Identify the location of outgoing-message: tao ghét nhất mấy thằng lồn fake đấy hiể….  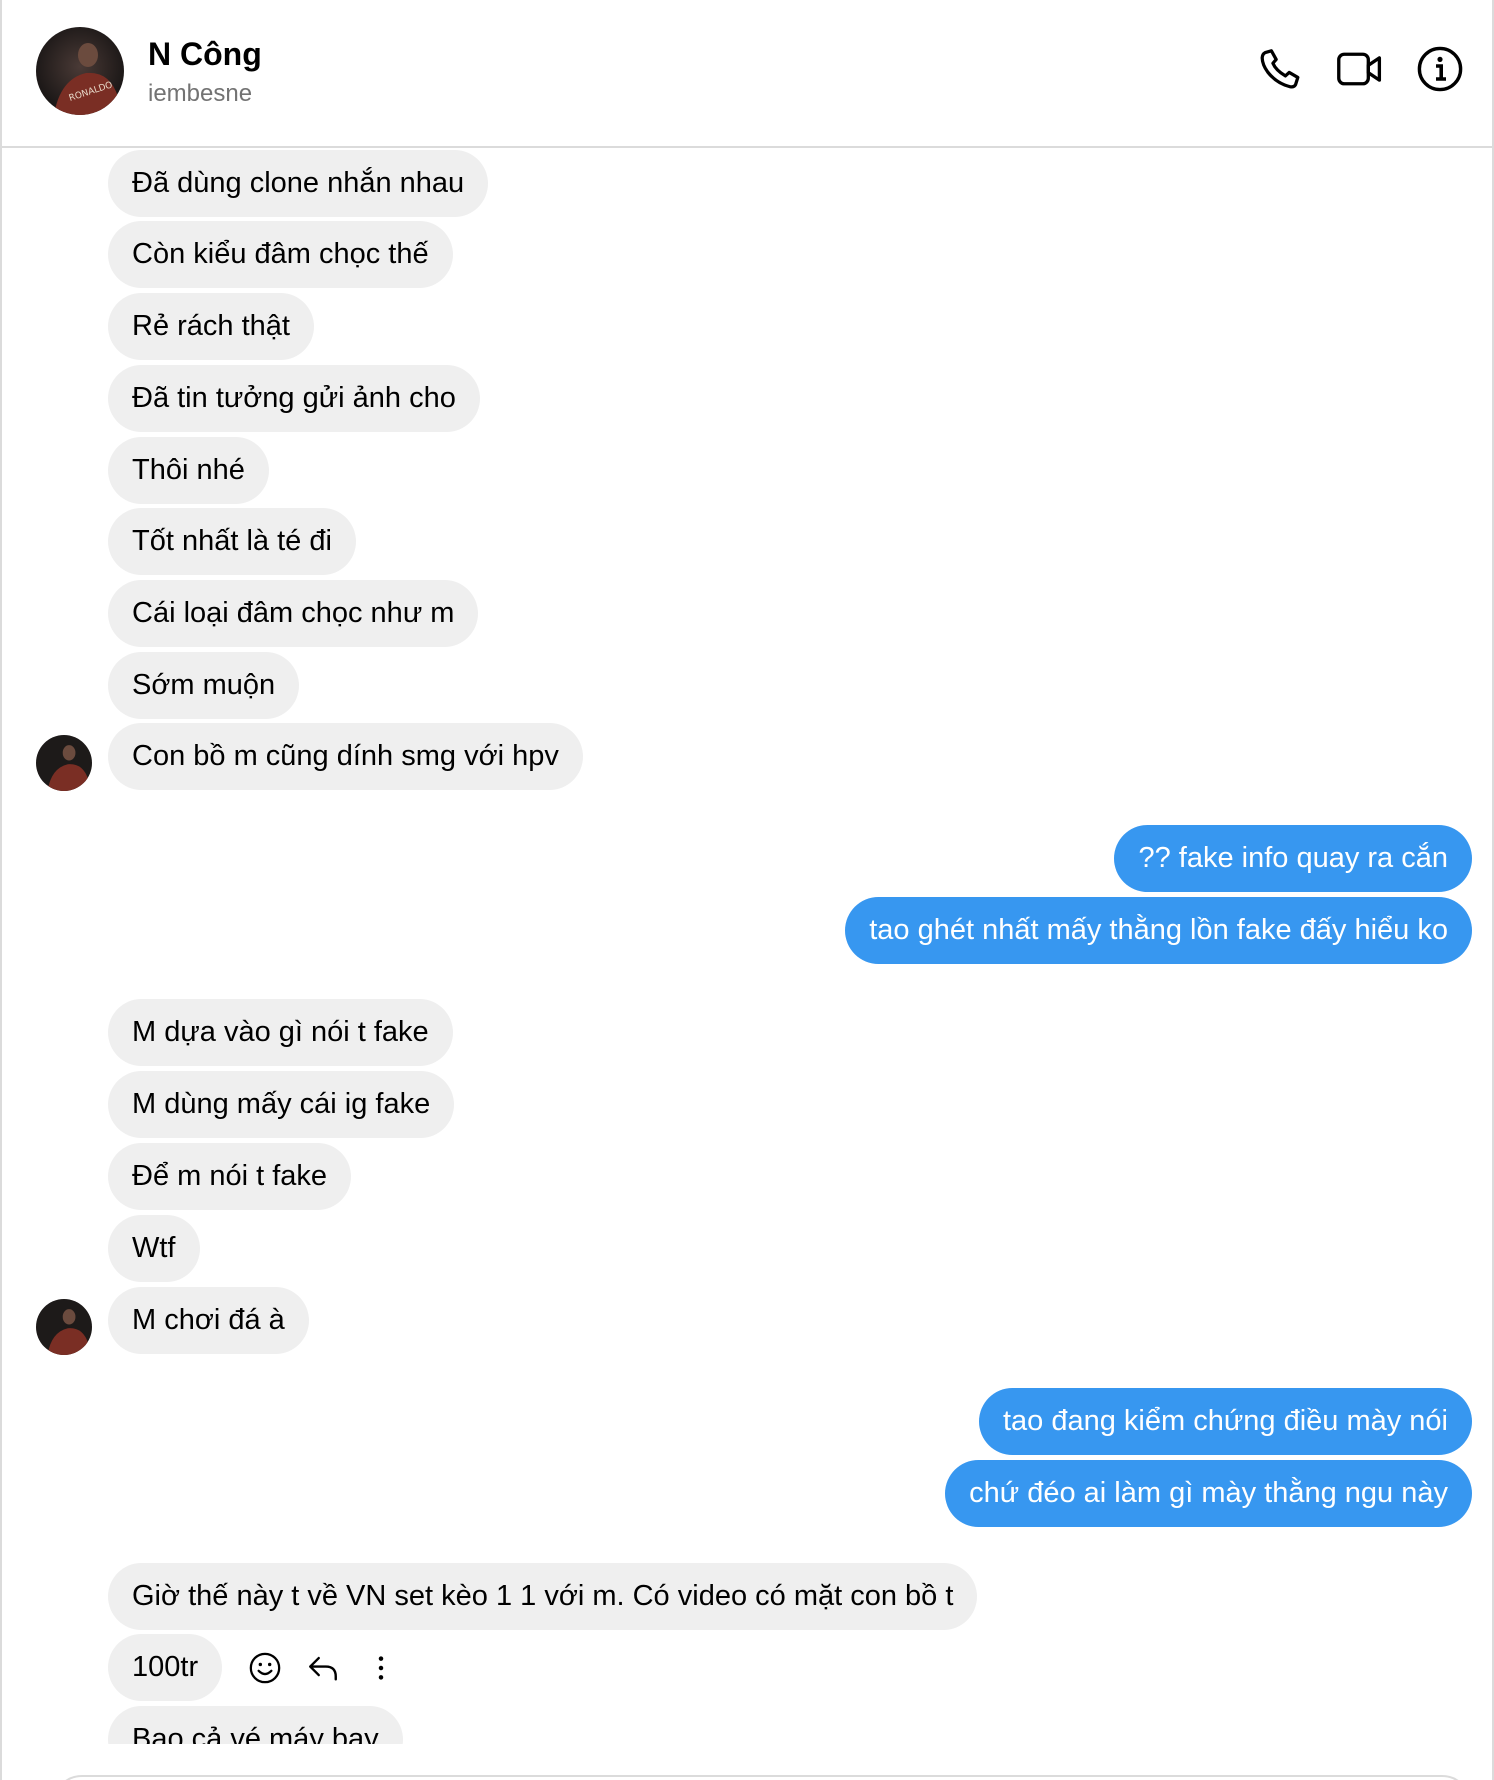
(1158, 930).